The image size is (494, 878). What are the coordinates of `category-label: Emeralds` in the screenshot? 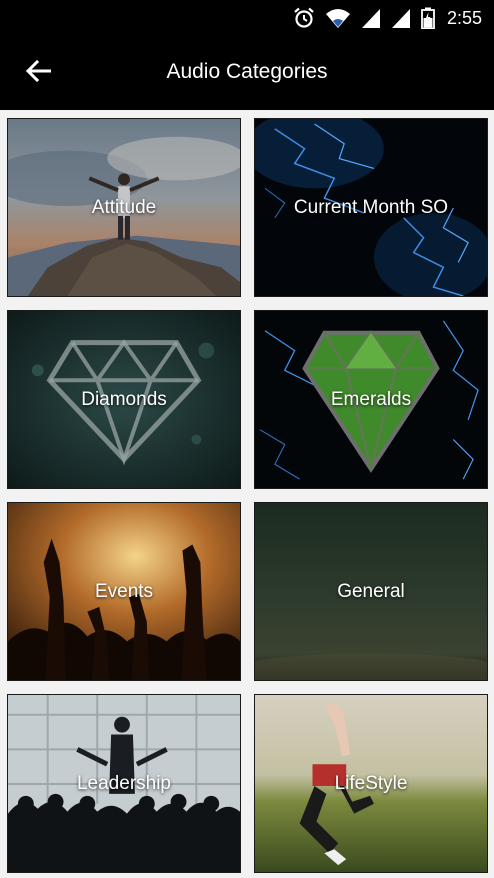 It's located at (371, 399).